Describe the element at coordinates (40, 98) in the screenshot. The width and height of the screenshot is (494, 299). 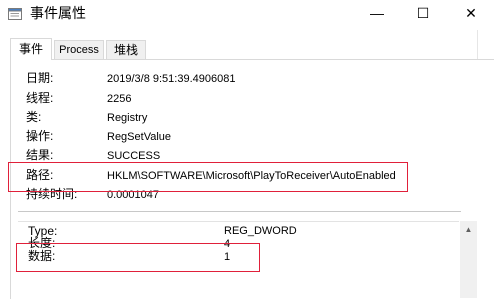
I see `thread-label: 线程:` at that location.